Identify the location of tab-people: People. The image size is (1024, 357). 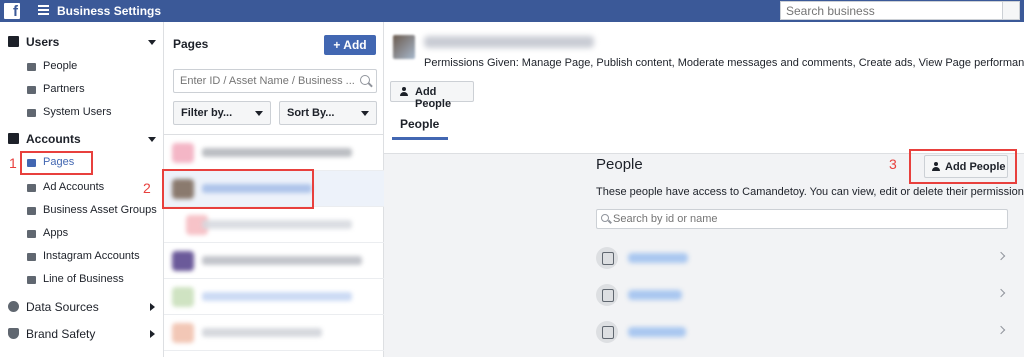
(420, 126).